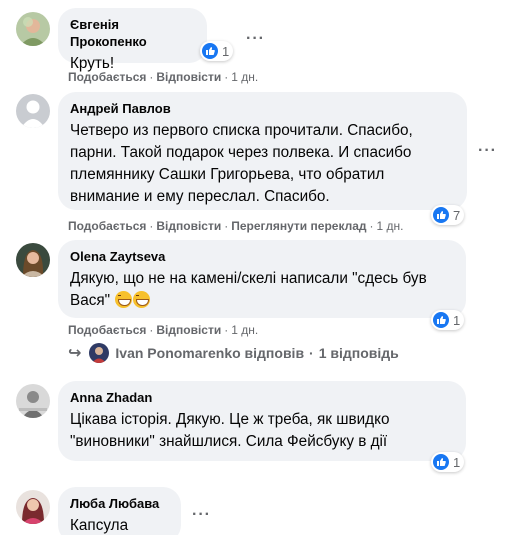 The width and height of the screenshot is (511, 535). I want to click on reply-author: Ivan Ponomarenko відповів, so click(210, 353).